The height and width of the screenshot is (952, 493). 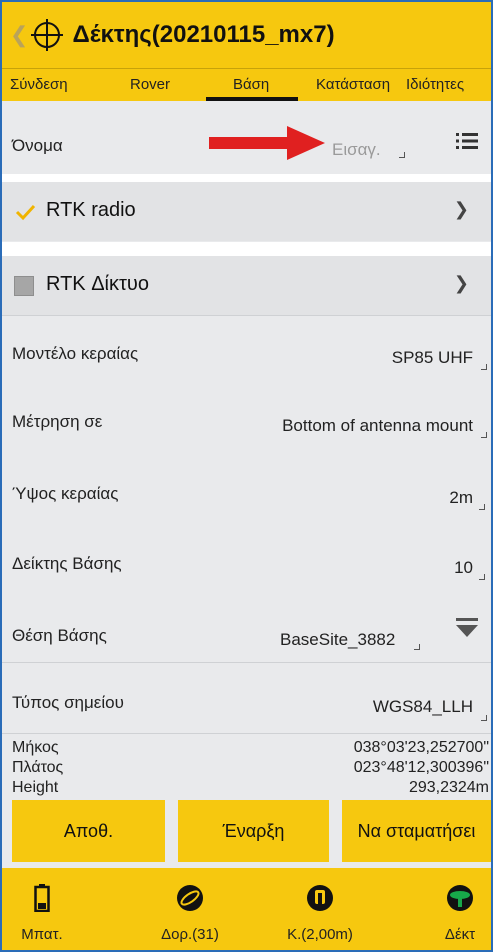 I want to click on channel-label: Κ.(2,00m), so click(x=320, y=934).